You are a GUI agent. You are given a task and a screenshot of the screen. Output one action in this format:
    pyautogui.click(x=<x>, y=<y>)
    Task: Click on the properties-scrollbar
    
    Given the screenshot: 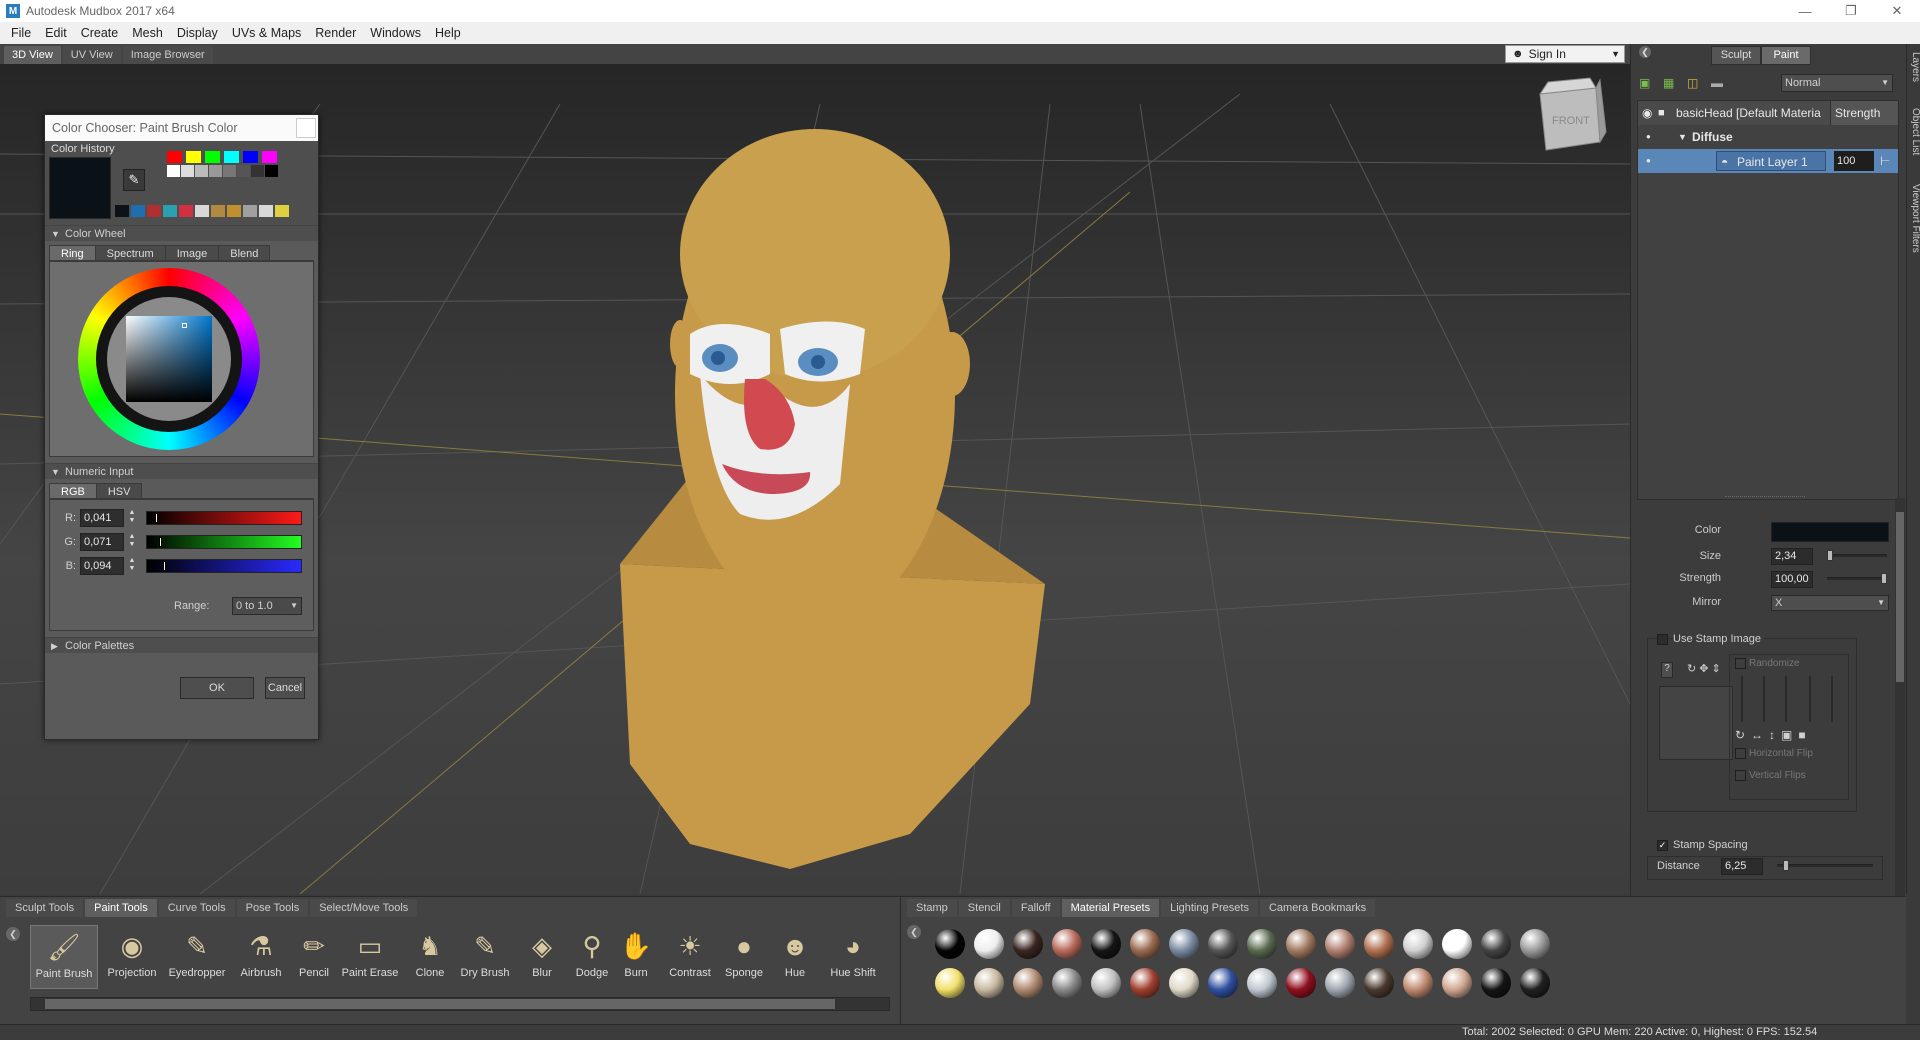 What is the action you would take?
    pyautogui.click(x=1900, y=698)
    